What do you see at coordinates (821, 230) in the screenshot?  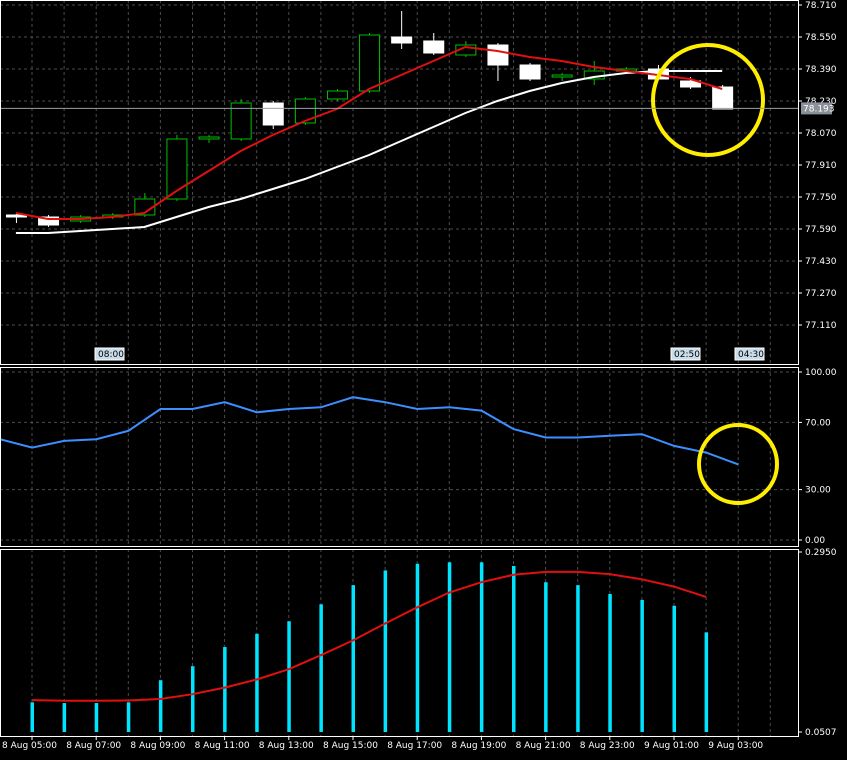 I see `price-tick-label: 77.590` at bounding box center [821, 230].